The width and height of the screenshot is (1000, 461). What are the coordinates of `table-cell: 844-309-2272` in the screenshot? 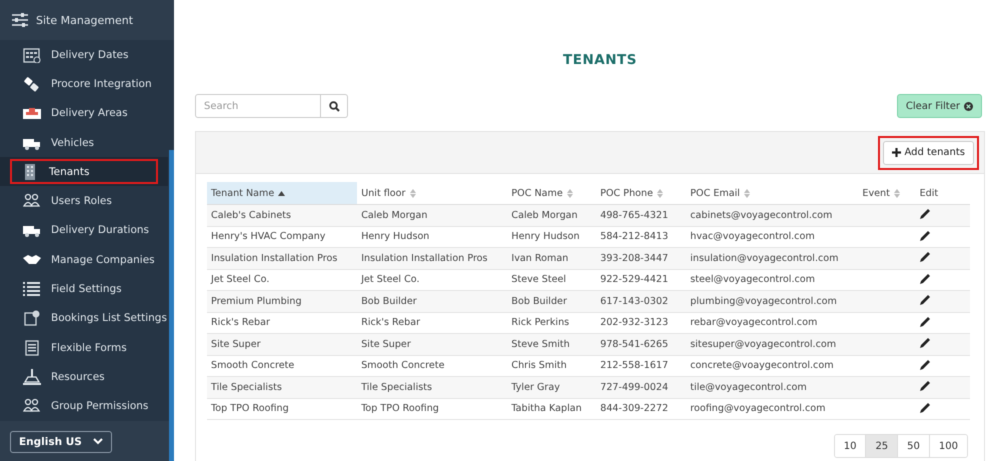 It's located at (634, 408).